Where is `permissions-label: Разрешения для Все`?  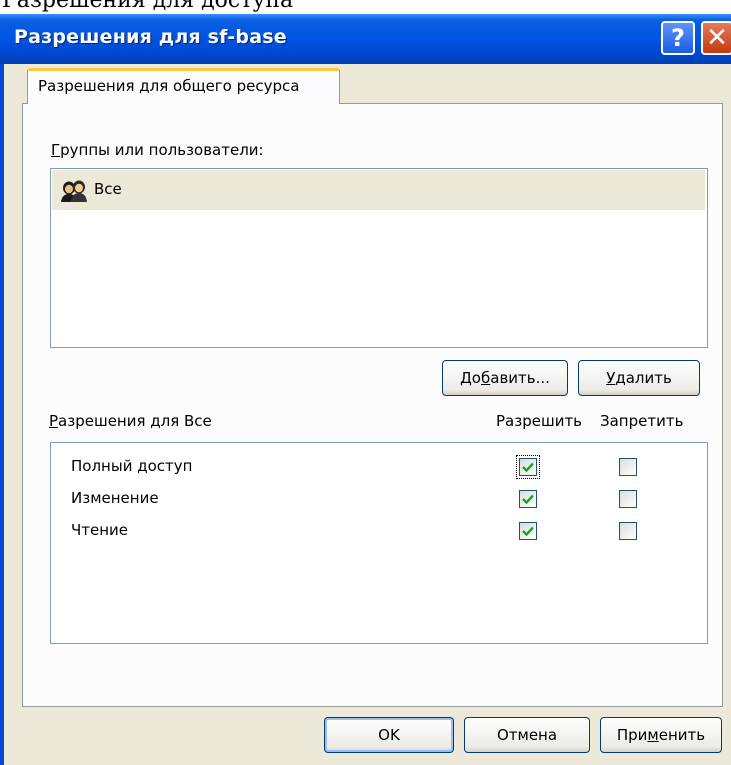 permissions-label: Разрешения для Все is located at coordinates (130, 421).